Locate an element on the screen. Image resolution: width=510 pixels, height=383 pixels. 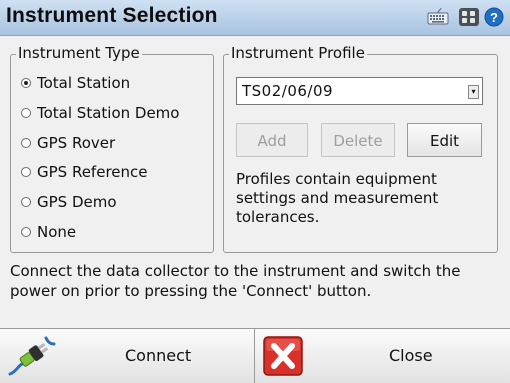
radio-total-station-demo: Total Station Demo is located at coordinates (100, 113).